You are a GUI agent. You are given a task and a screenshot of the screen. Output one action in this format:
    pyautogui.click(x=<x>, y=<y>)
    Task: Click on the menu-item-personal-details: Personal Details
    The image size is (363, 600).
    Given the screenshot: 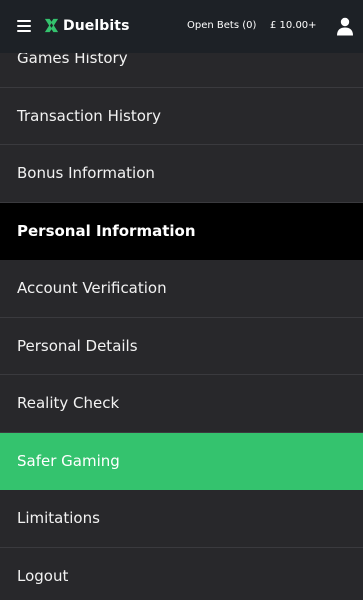 What is the action you would take?
    pyautogui.click(x=181, y=346)
    